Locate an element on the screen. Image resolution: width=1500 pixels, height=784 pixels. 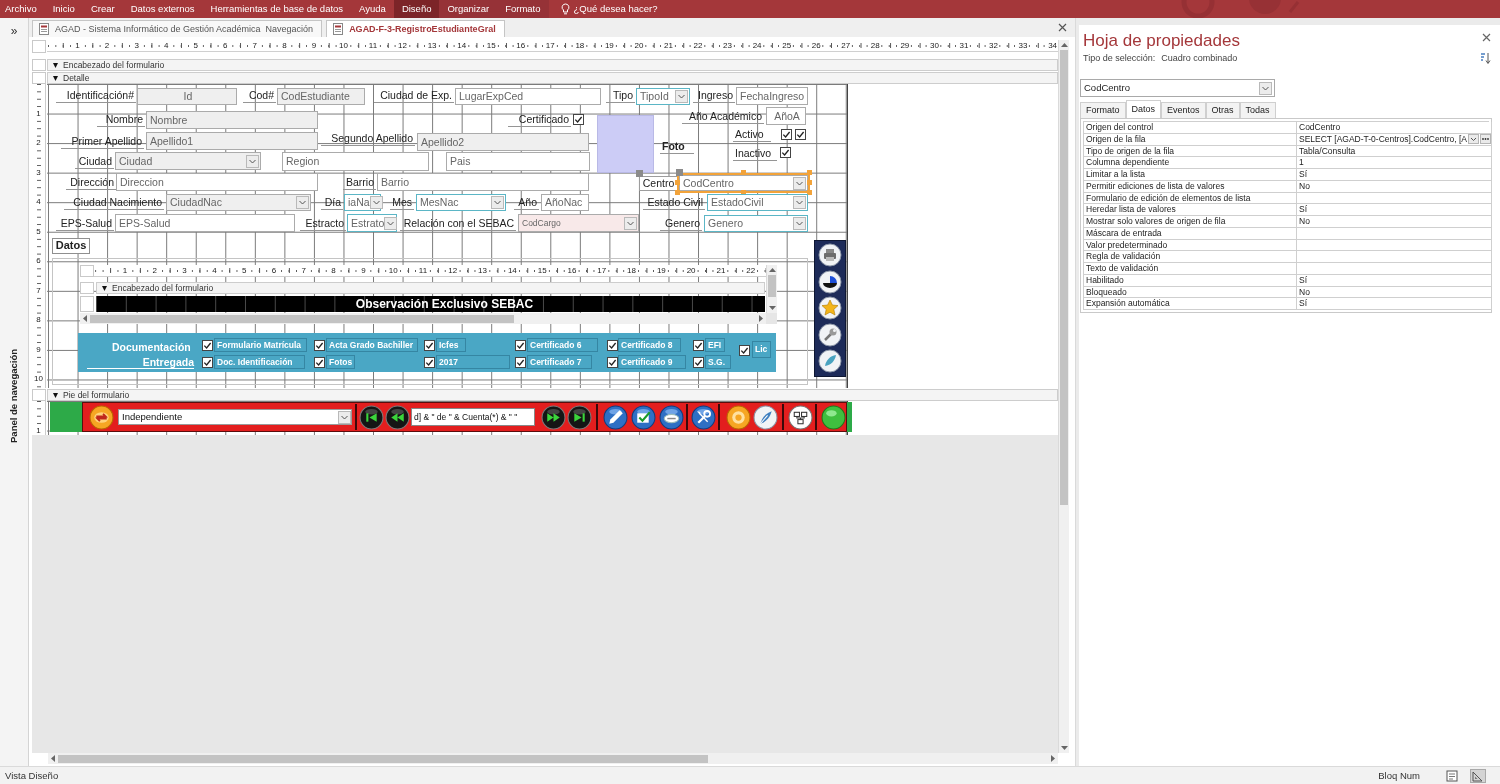
text-box: Region is located at coordinates (355, 161).